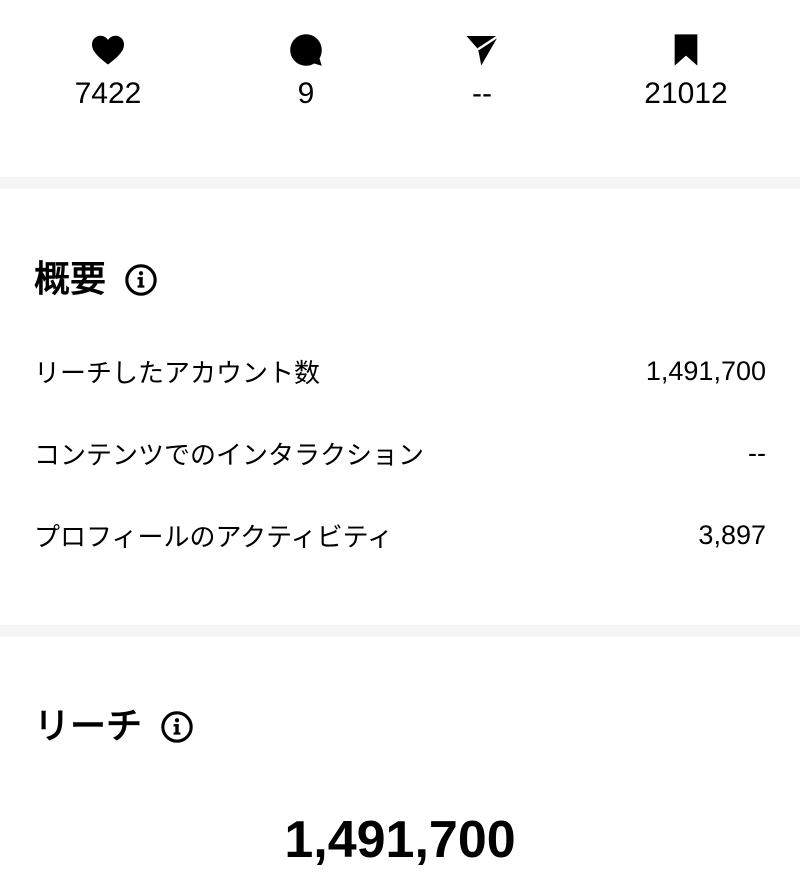  What do you see at coordinates (400, 840) in the screenshot?
I see `reach-total-value: 1,491,700` at bounding box center [400, 840].